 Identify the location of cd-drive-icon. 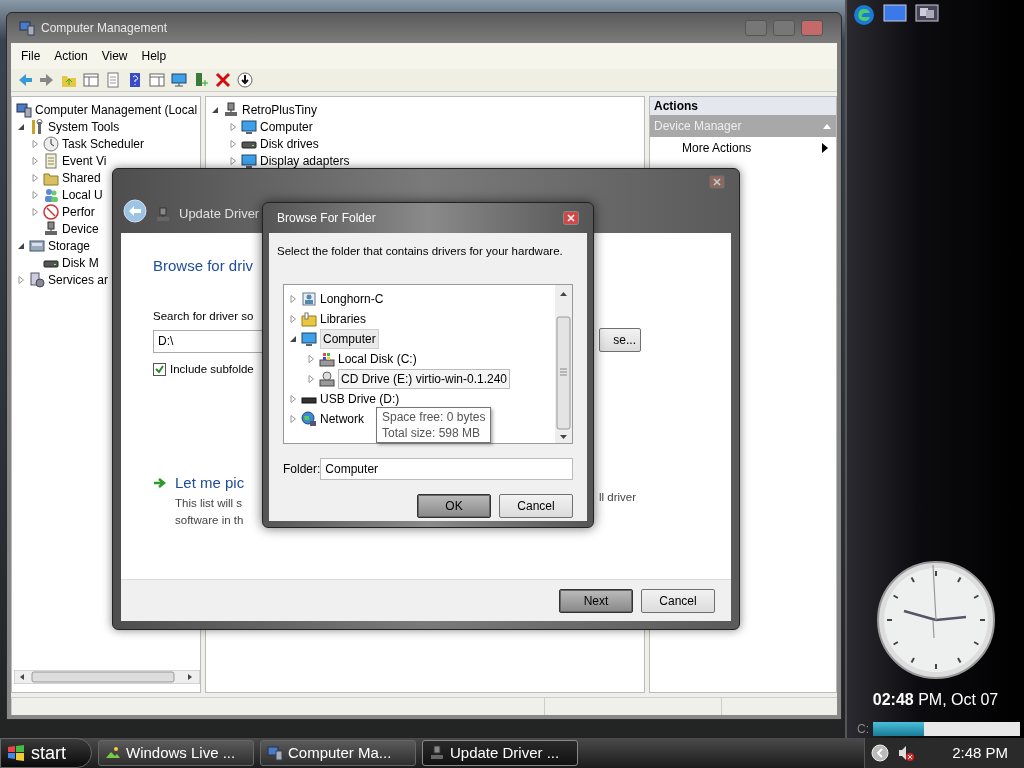
(327, 379).